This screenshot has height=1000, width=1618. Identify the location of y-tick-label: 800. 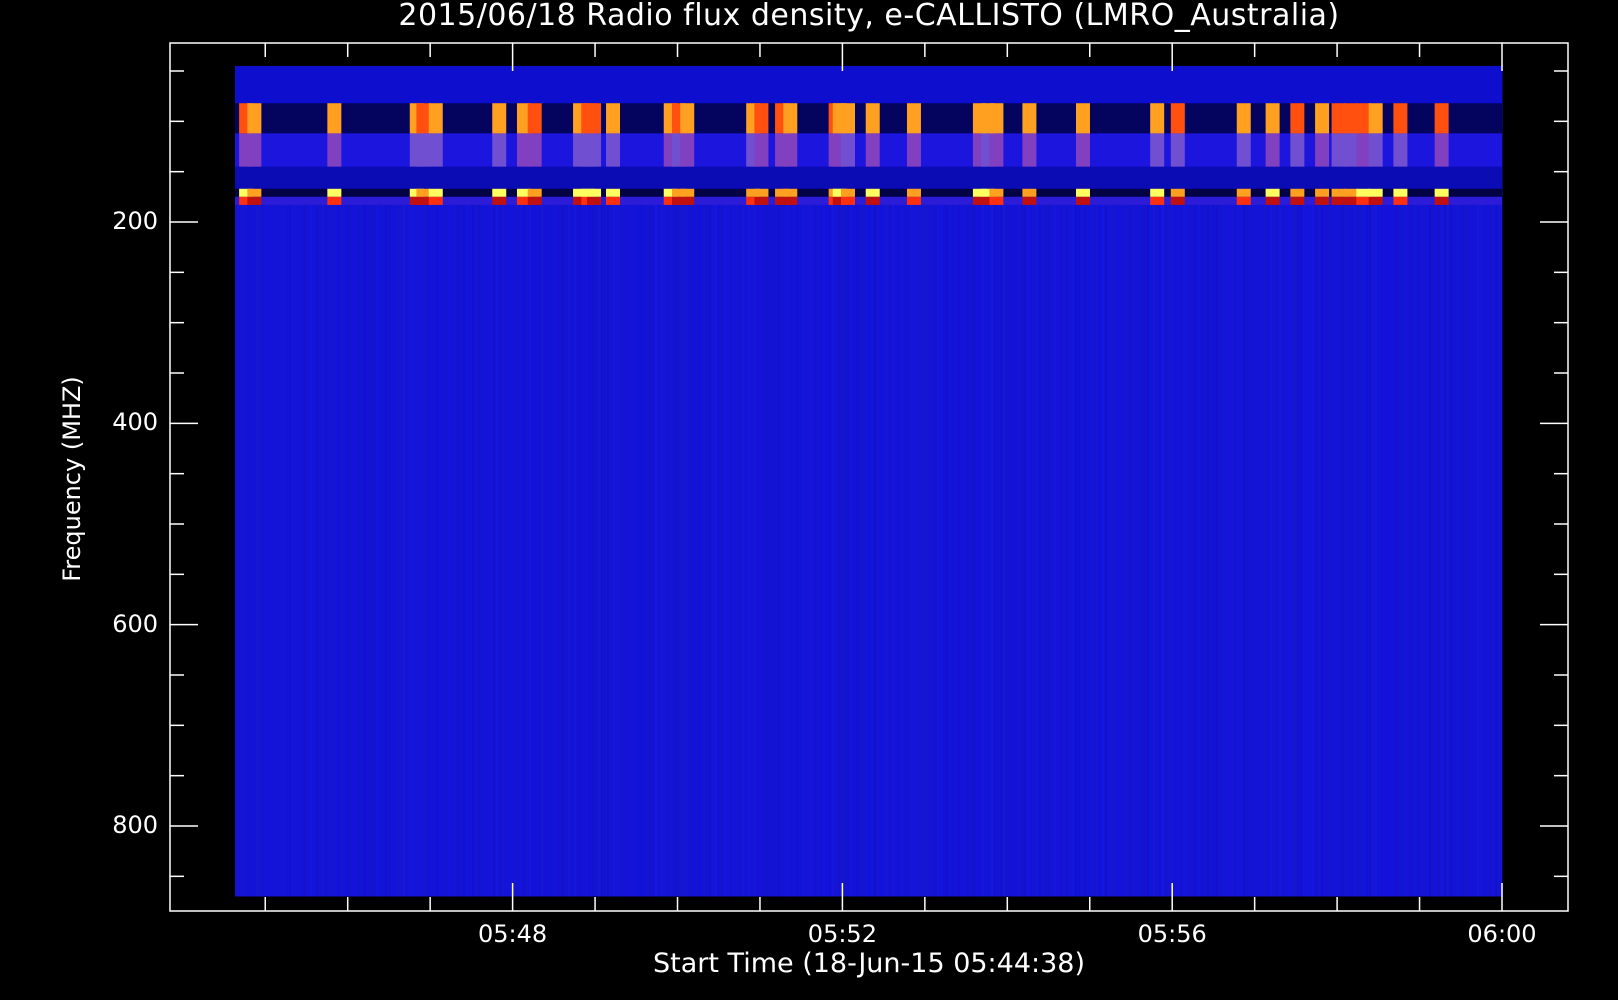
(135, 825).